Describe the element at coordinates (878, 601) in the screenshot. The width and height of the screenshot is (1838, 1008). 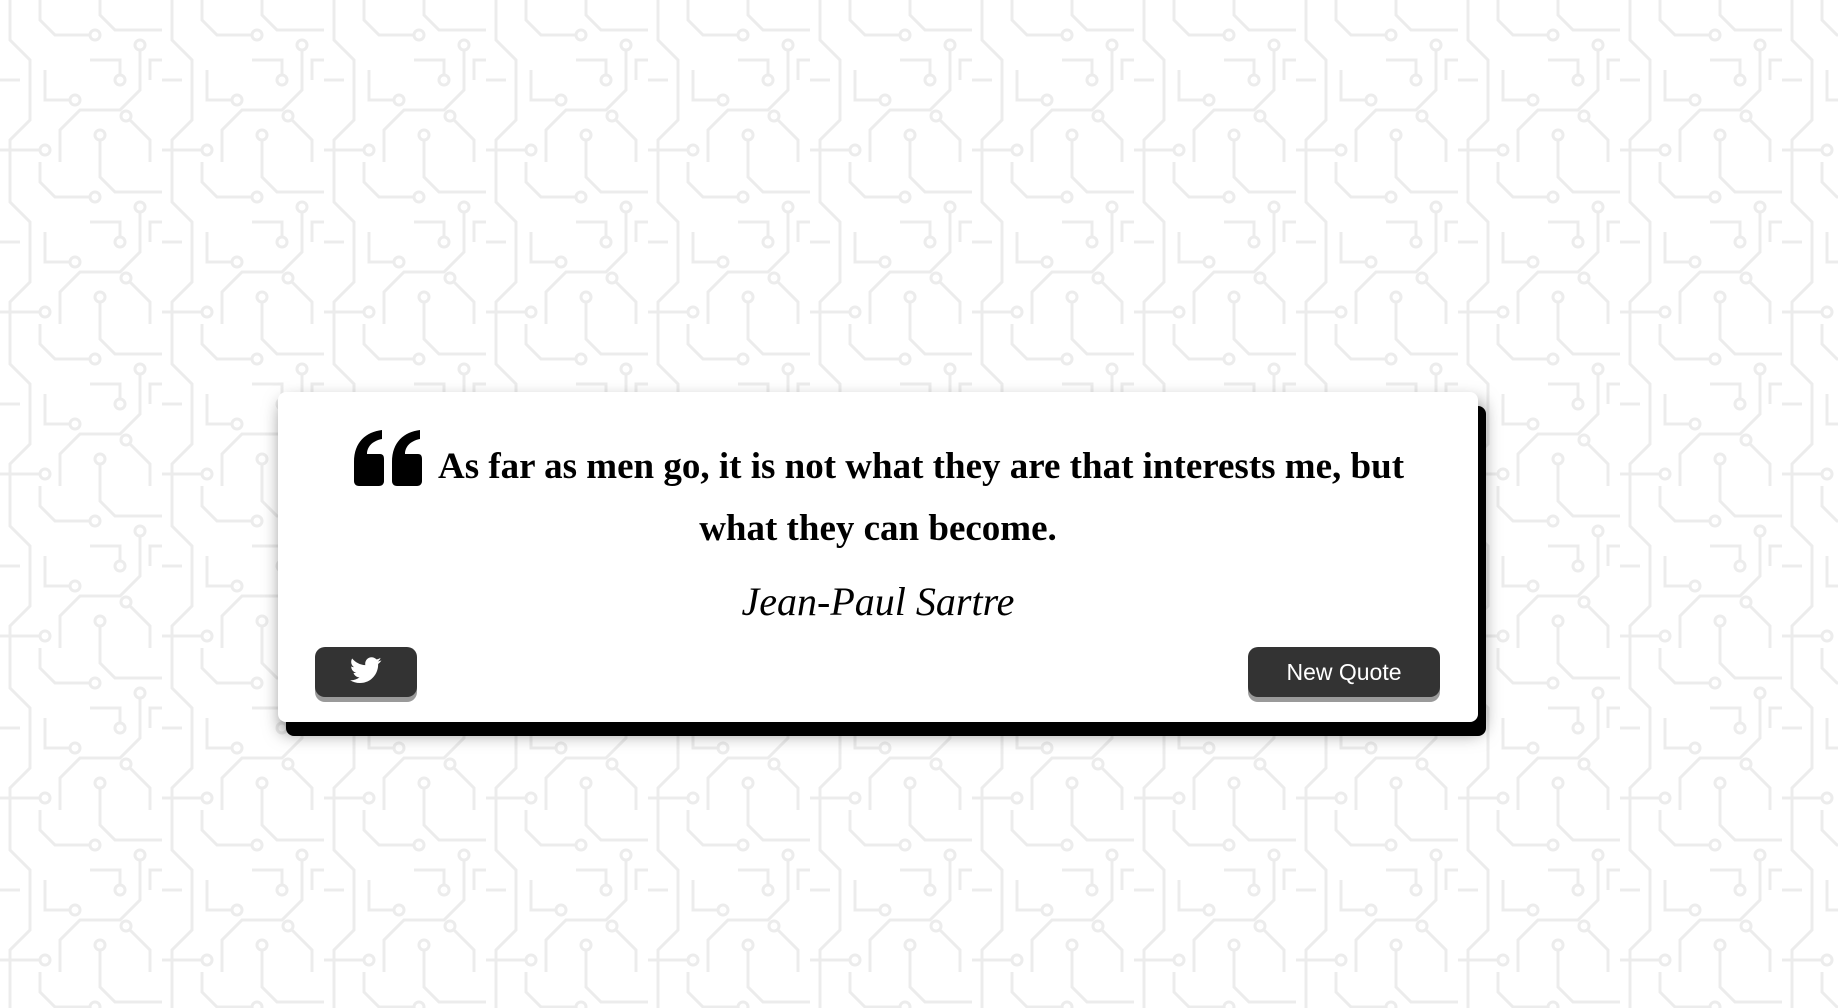
I see `quote-author: Jean-Paul Sartre` at that location.